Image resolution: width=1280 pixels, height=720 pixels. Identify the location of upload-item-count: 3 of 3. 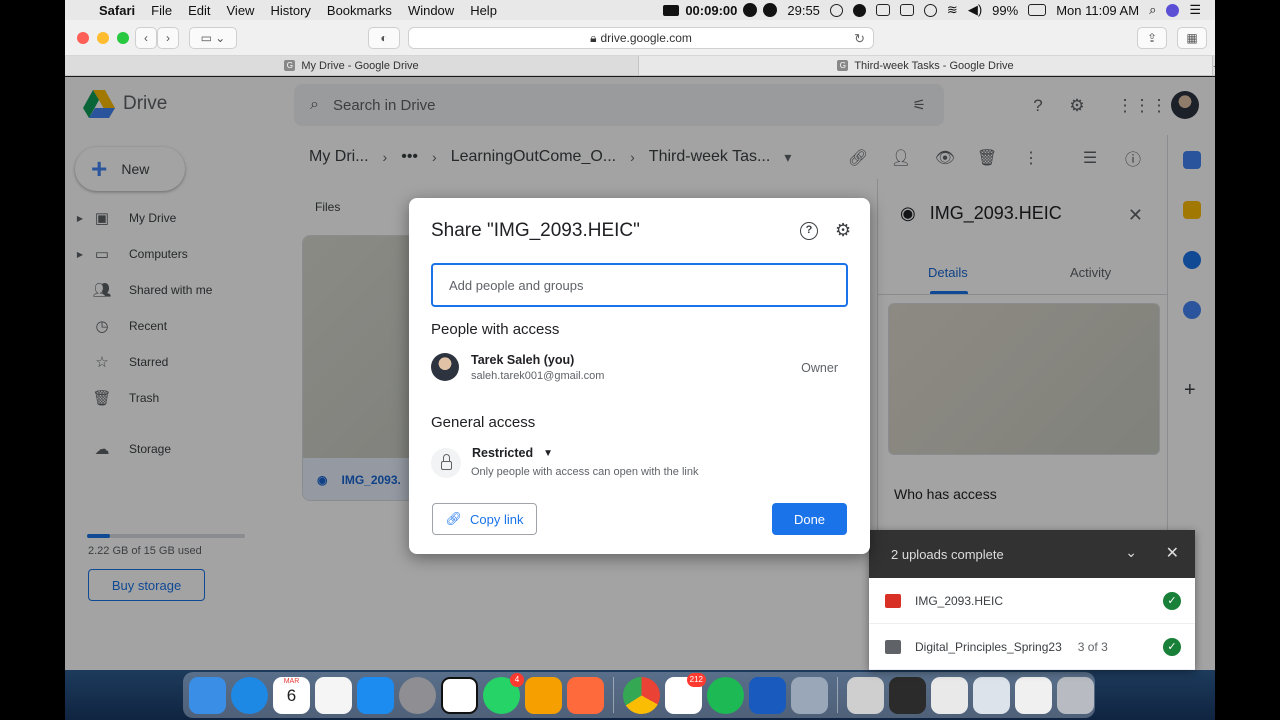
(1092, 646).